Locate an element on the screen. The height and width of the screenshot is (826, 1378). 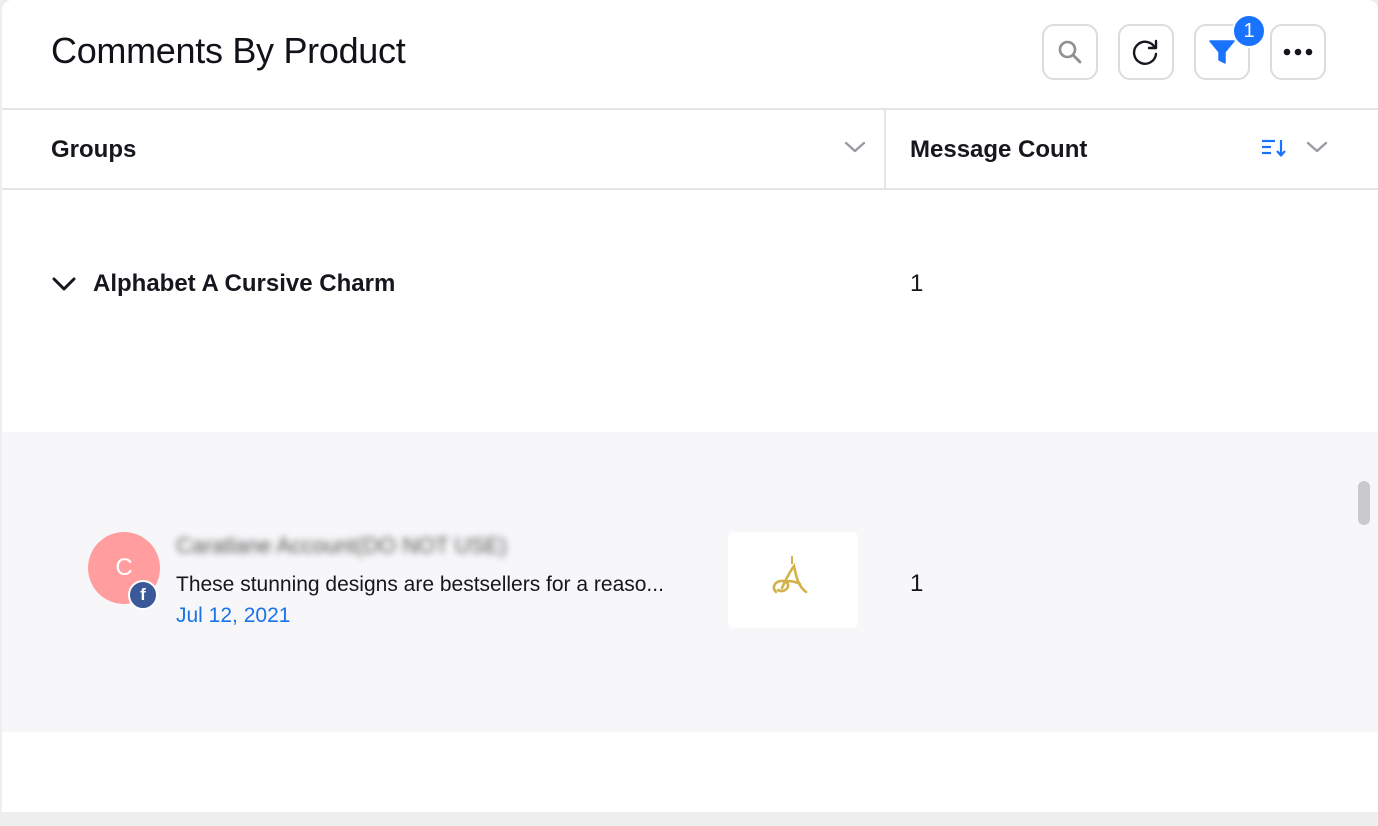
refresh-button is located at coordinates (1146, 52).